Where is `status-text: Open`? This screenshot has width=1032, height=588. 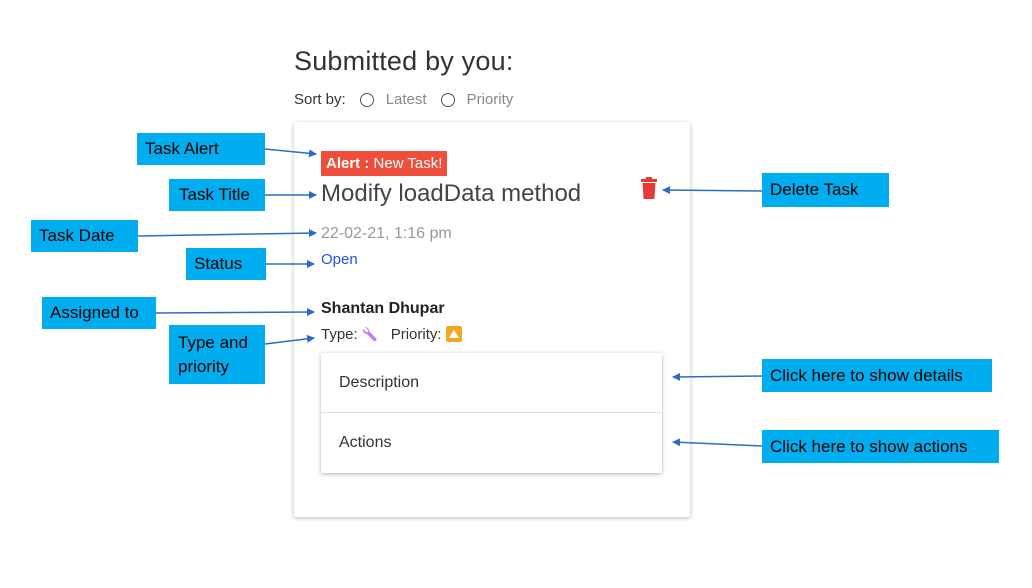 status-text: Open is located at coordinates (339, 259).